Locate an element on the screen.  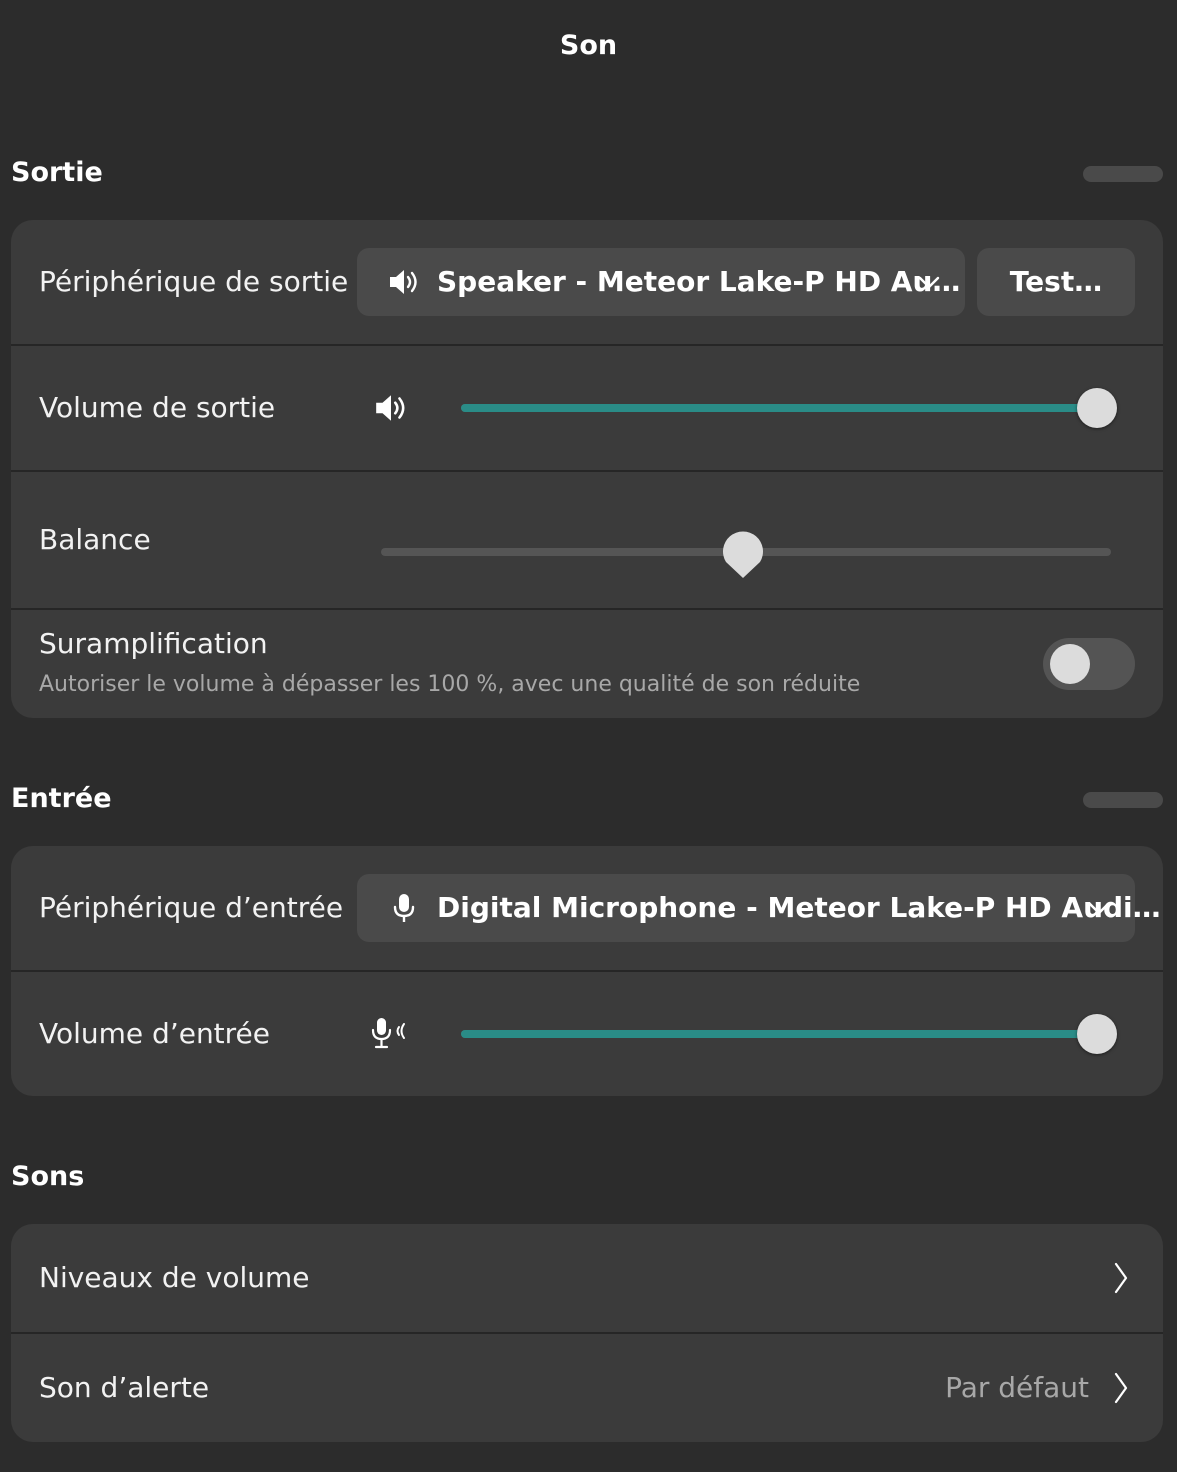
input-volume-handle is located at coordinates (1097, 1034).